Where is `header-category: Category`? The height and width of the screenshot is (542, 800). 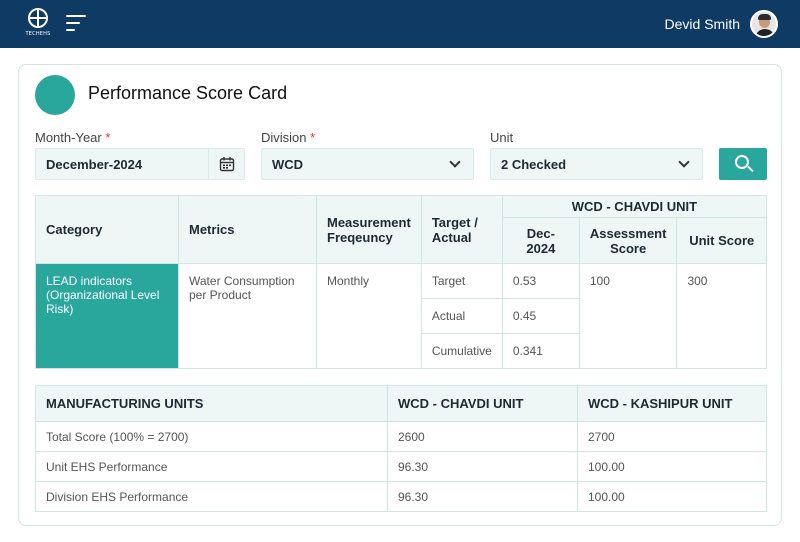 header-category: Category is located at coordinates (107, 229).